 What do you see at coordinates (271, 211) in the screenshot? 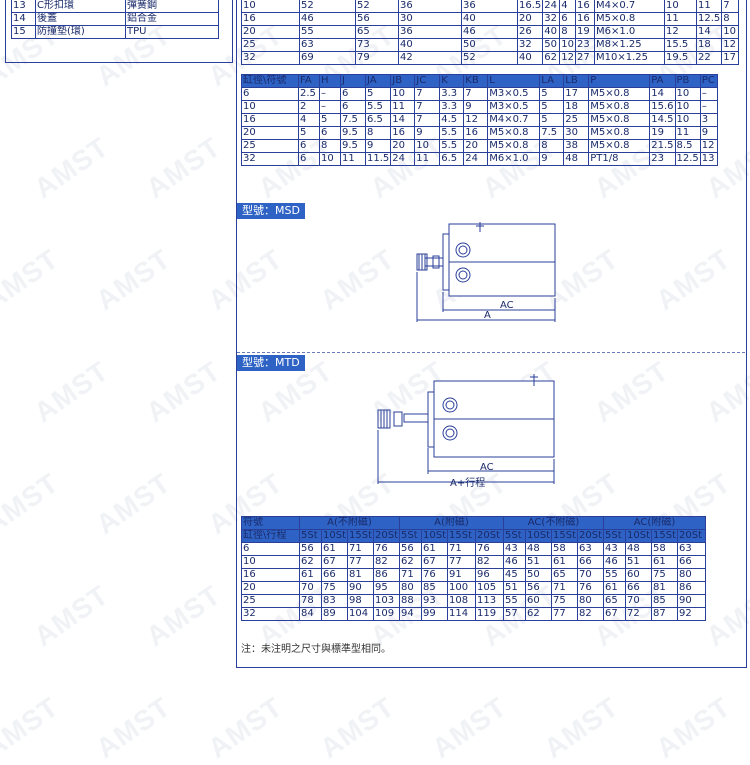
I see `msd-label: 型號：MSD` at bounding box center [271, 211].